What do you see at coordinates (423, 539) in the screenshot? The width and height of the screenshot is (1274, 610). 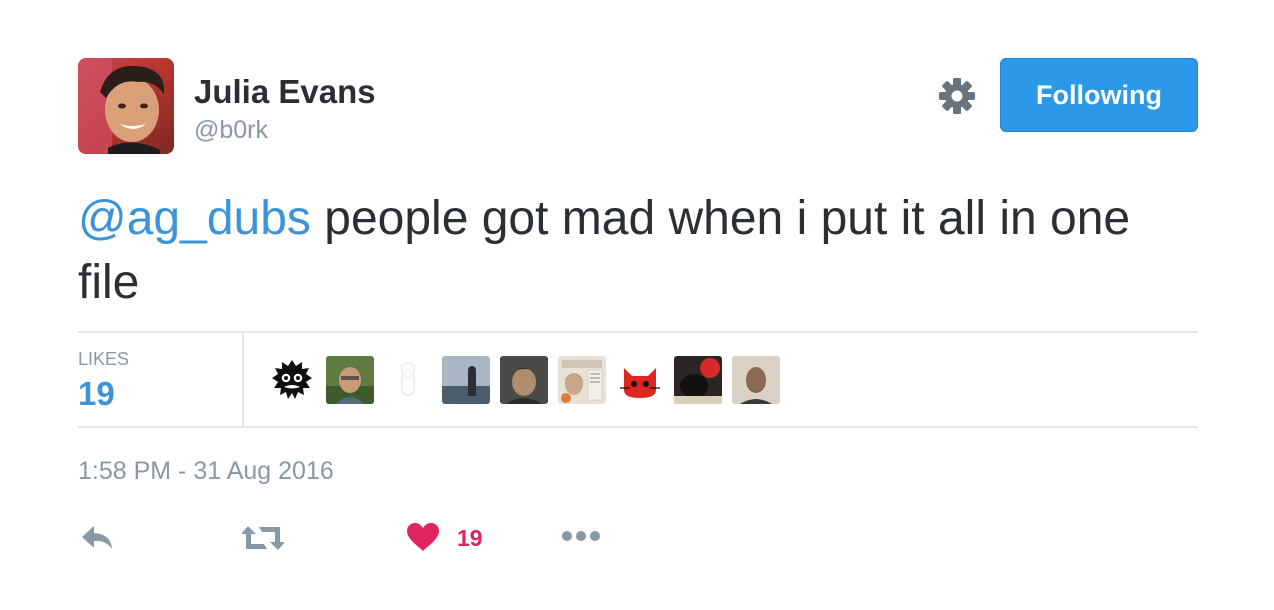 I see `heart-icon` at bounding box center [423, 539].